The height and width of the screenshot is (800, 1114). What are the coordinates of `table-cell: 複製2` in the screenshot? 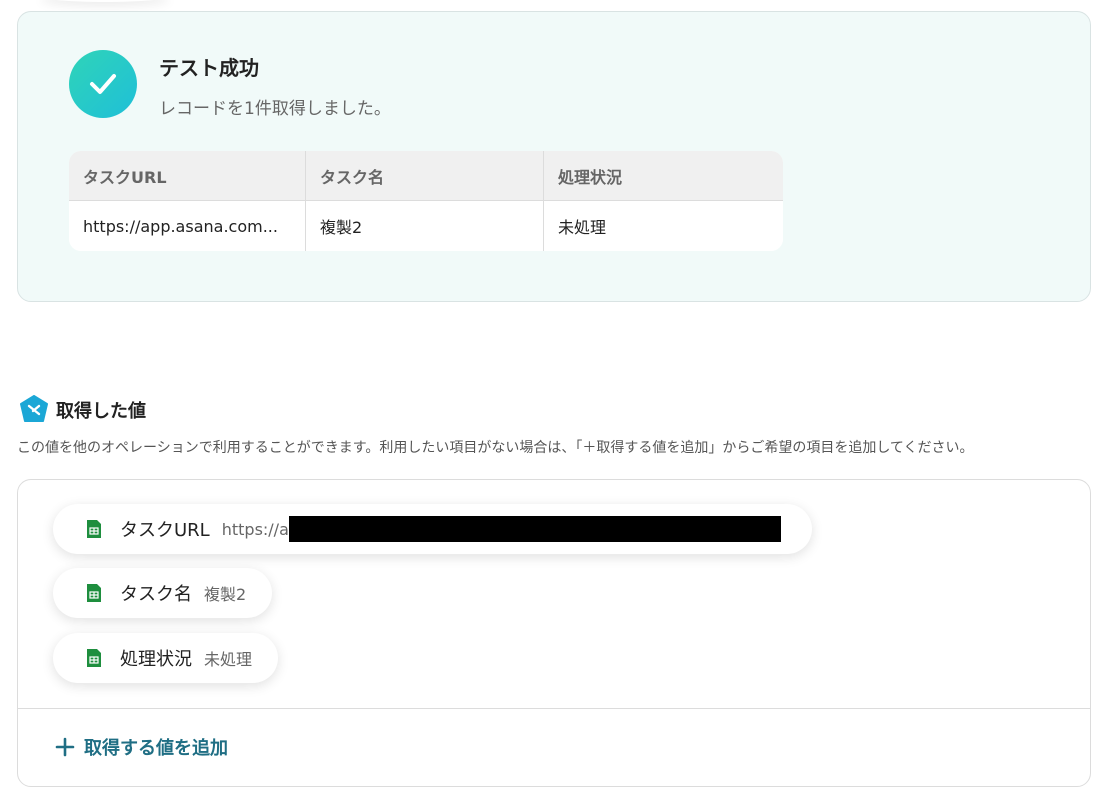 It's located at (425, 226).